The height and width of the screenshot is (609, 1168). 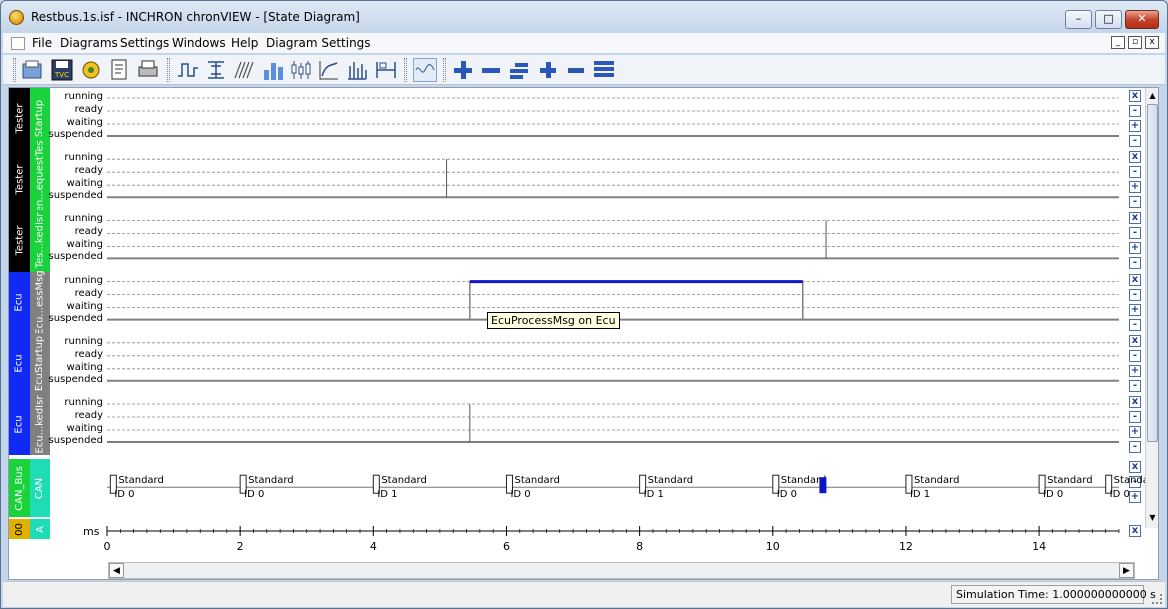 I want to click on svg-text: TVC, so click(x=61, y=75).